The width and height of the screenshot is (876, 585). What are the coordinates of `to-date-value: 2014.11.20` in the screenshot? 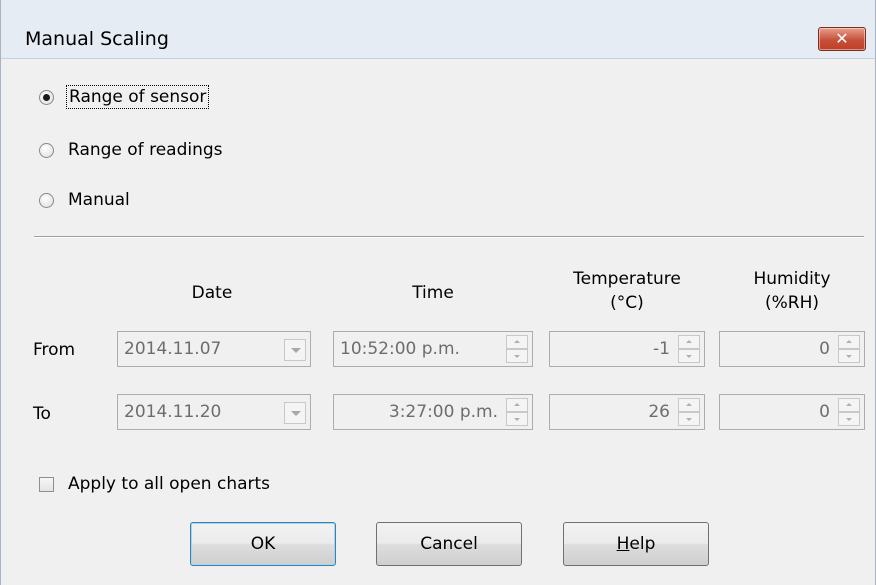 It's located at (173, 412).